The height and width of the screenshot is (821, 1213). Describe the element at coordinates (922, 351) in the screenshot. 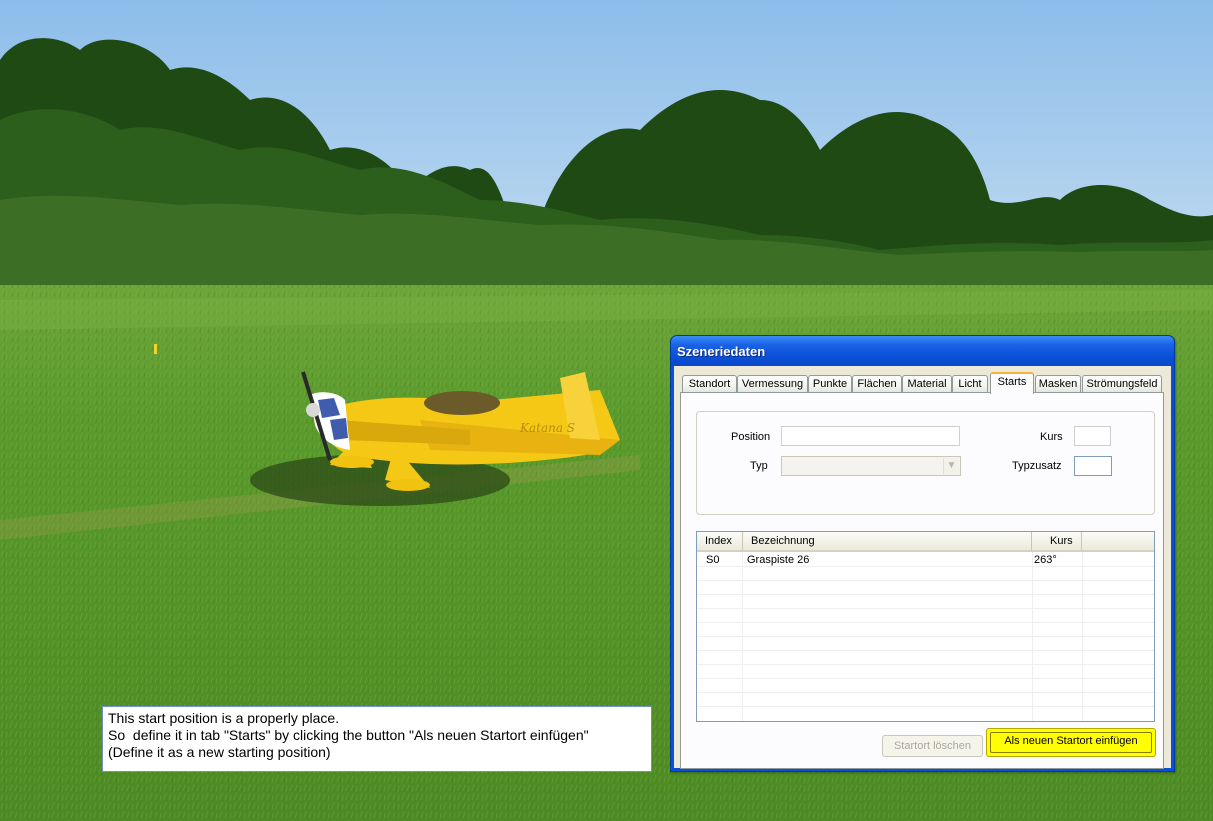

I see `dialog-title-bar: Szeneriedaten` at that location.